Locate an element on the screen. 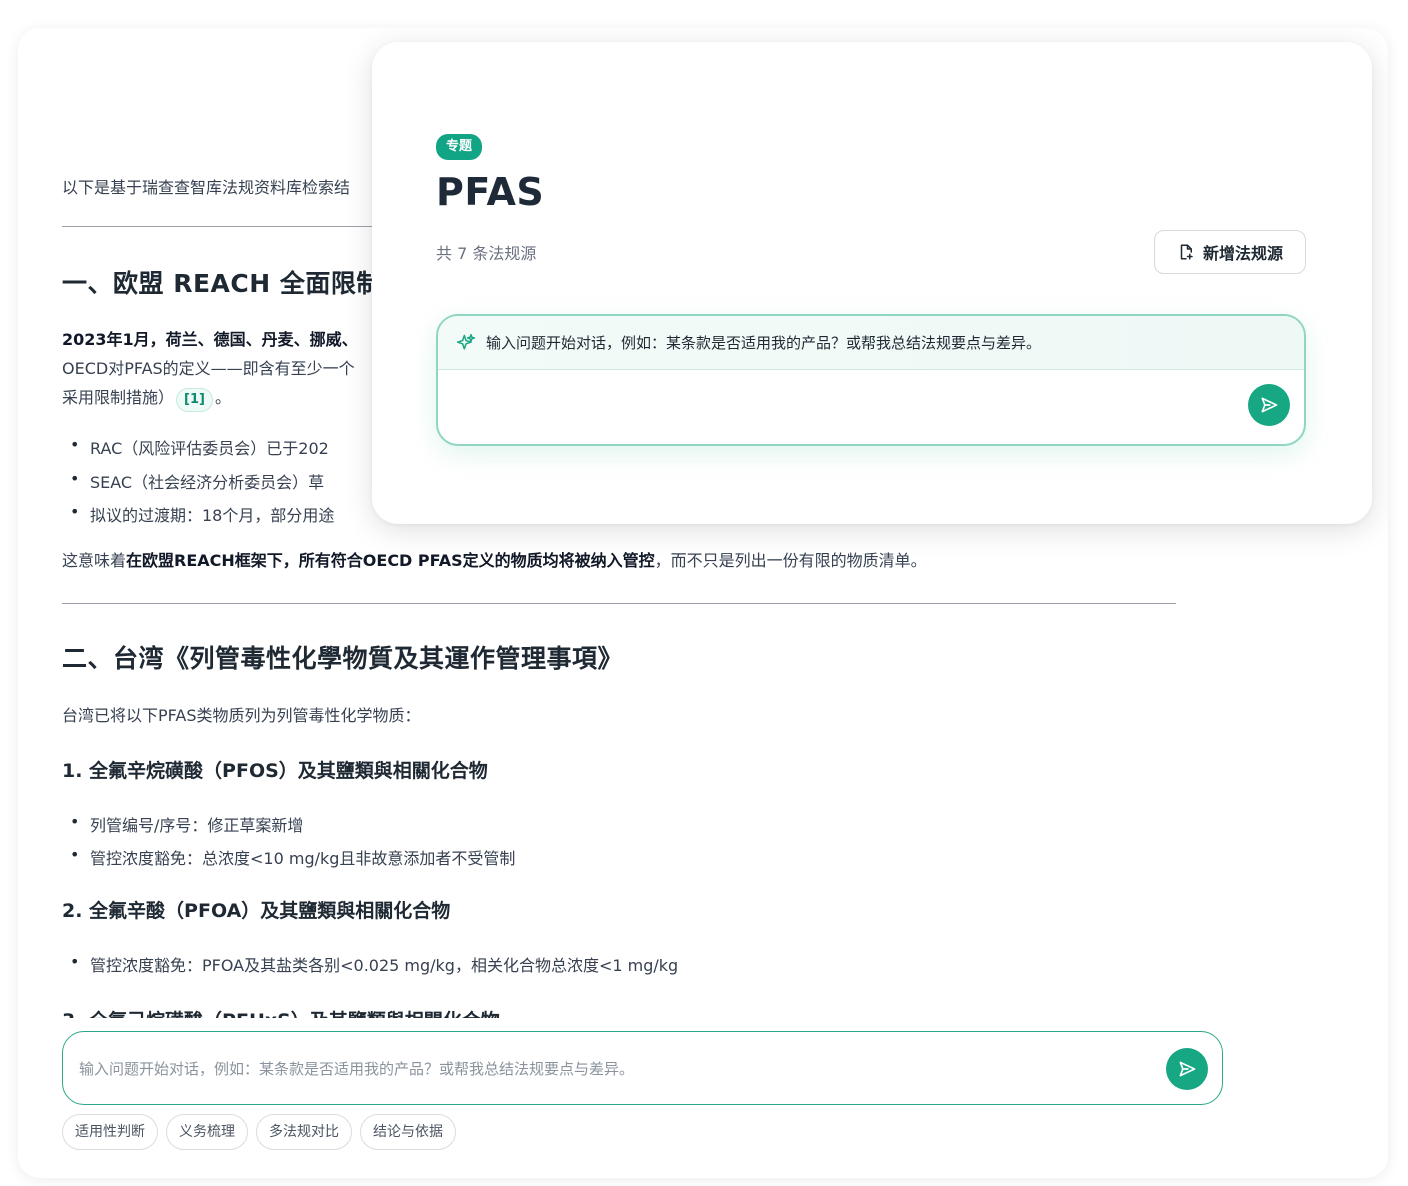  list-item: 列管编号/序号：修正草案新增 is located at coordinates (186, 824).